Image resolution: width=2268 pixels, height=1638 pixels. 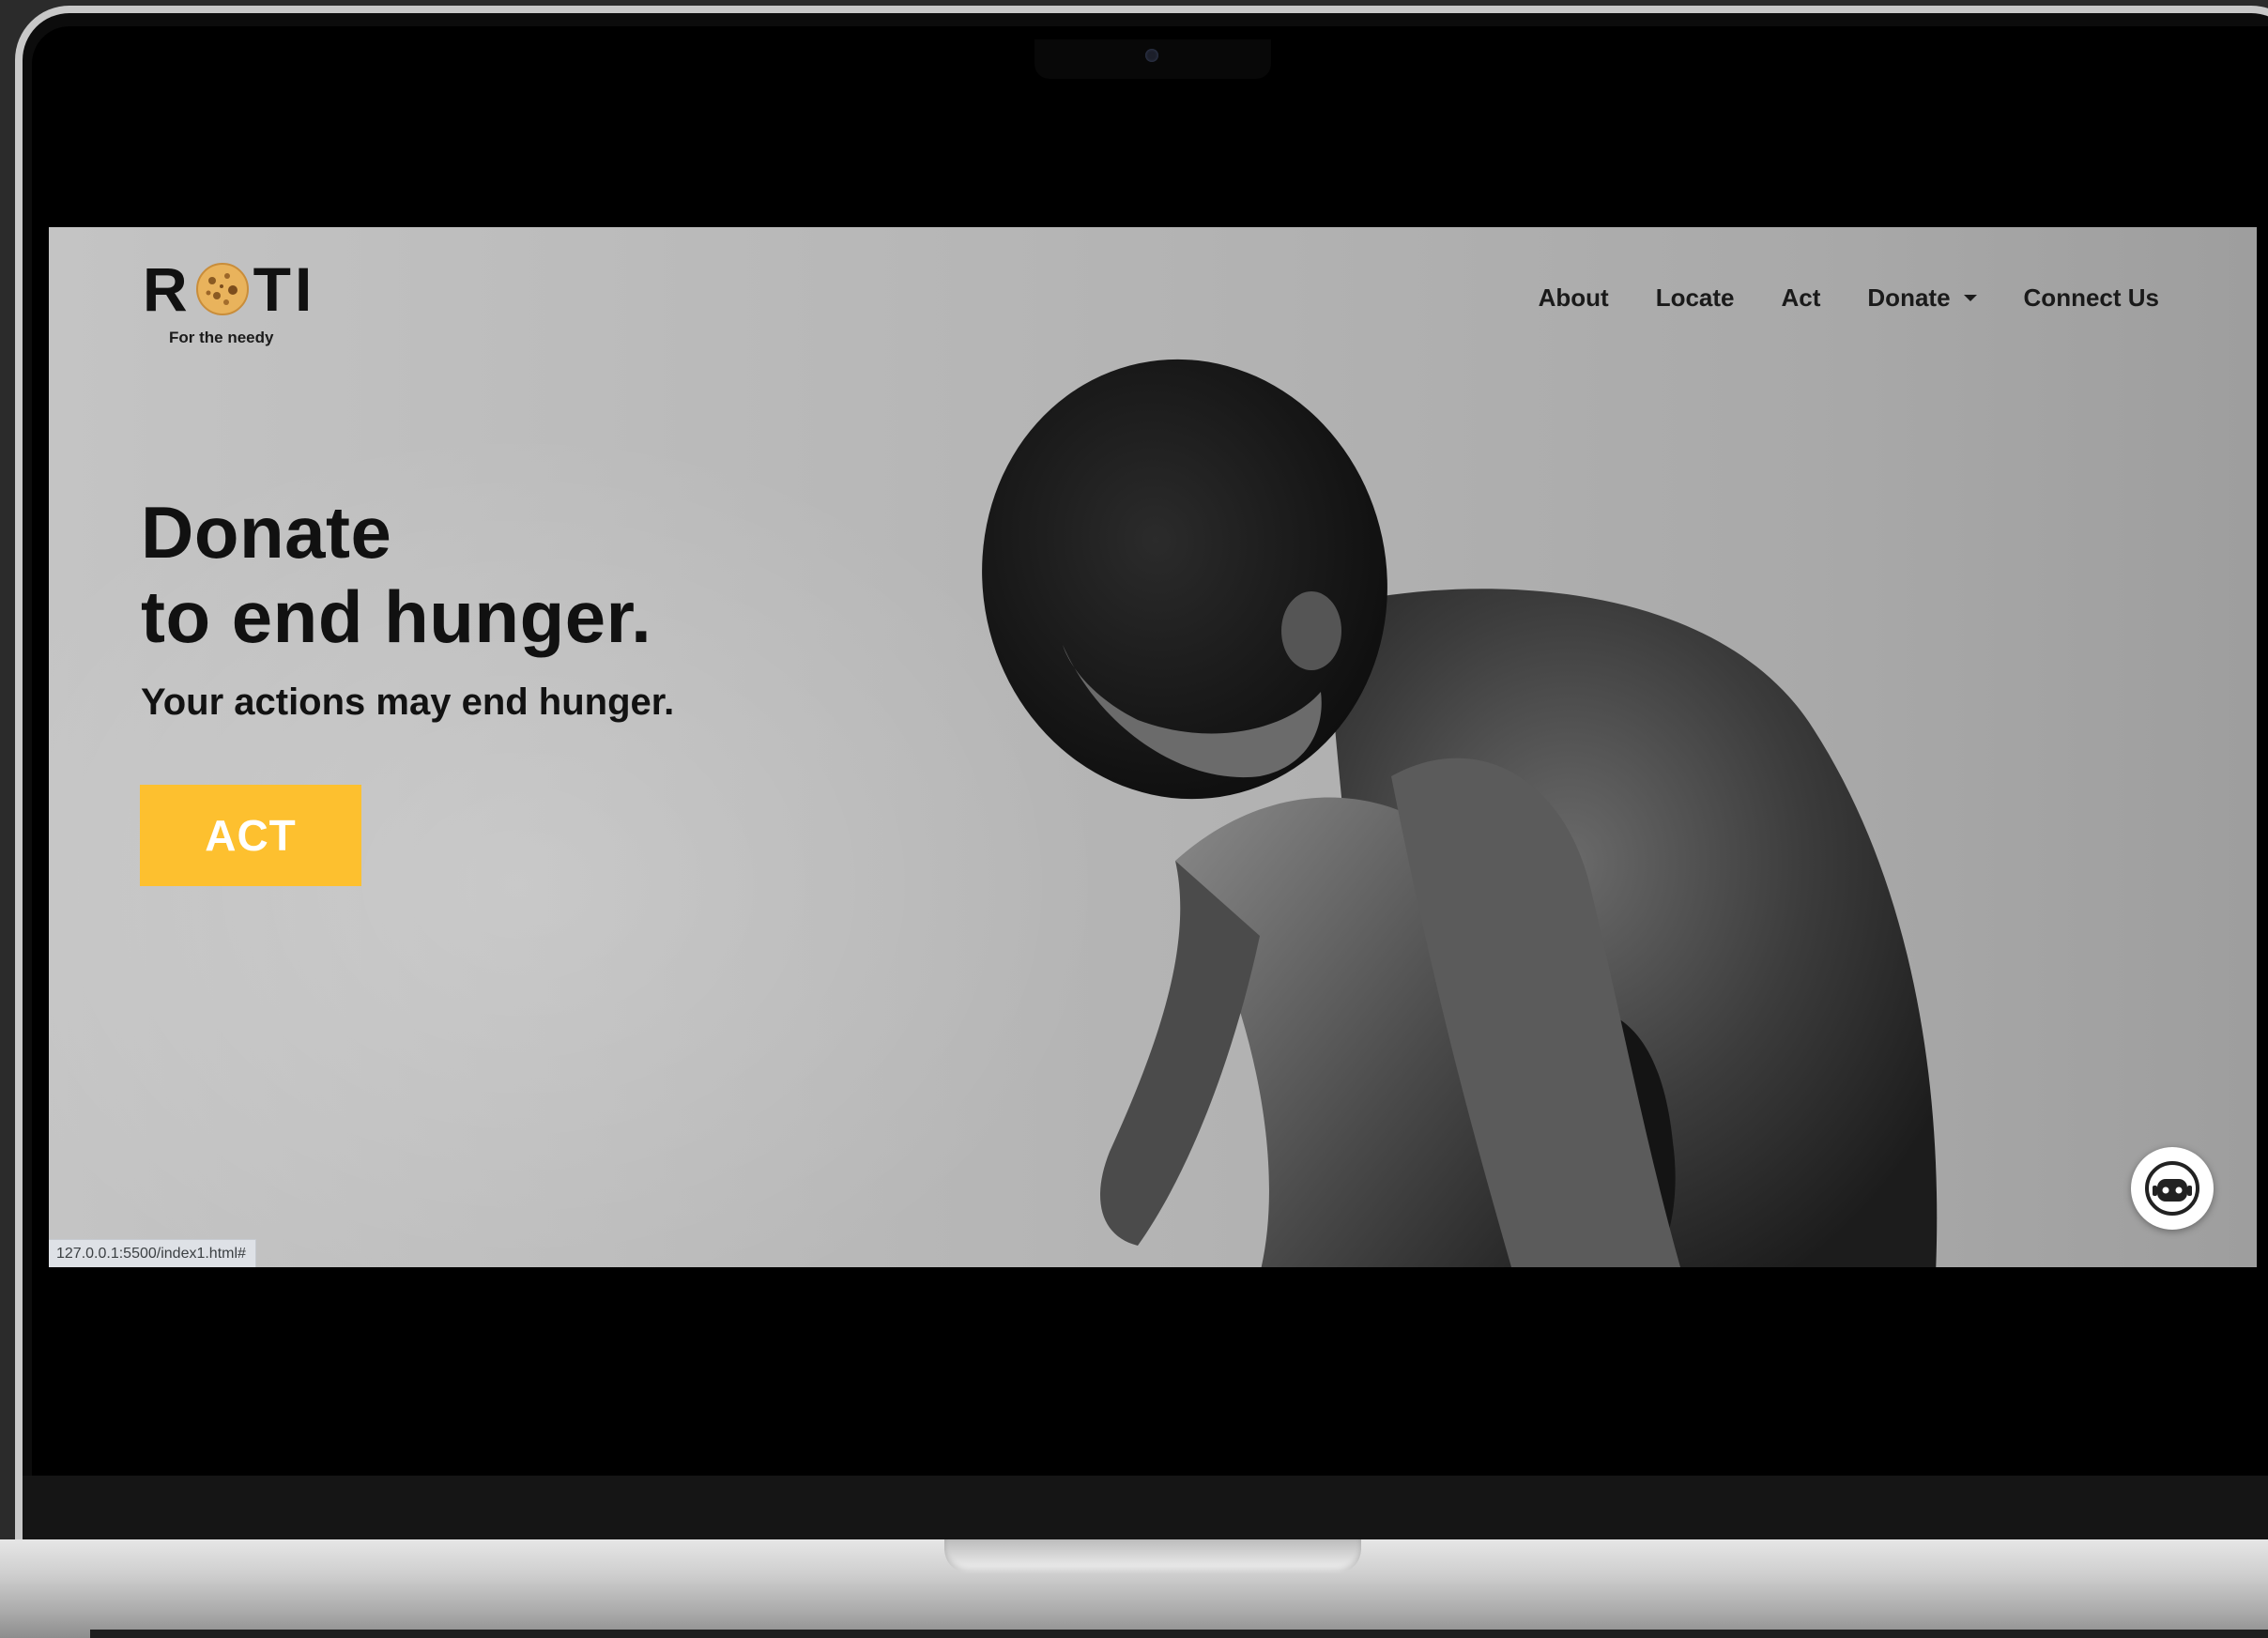 What do you see at coordinates (2091, 298) in the screenshot?
I see `nav-connect-us: Connect Us` at bounding box center [2091, 298].